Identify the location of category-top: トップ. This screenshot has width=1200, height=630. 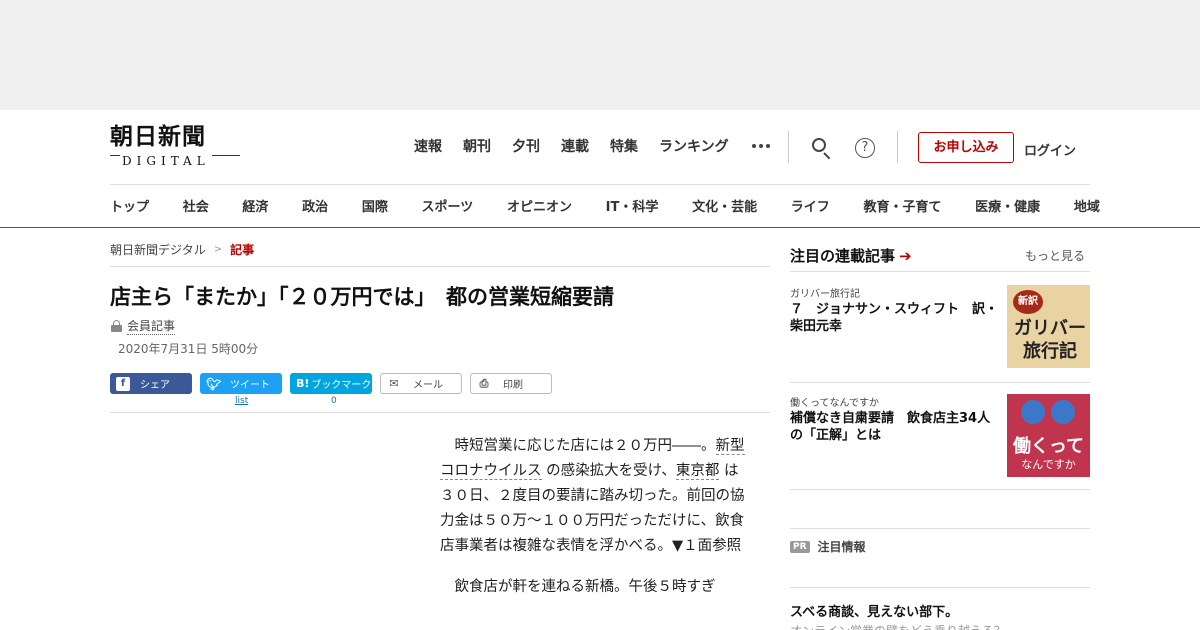
(129, 205).